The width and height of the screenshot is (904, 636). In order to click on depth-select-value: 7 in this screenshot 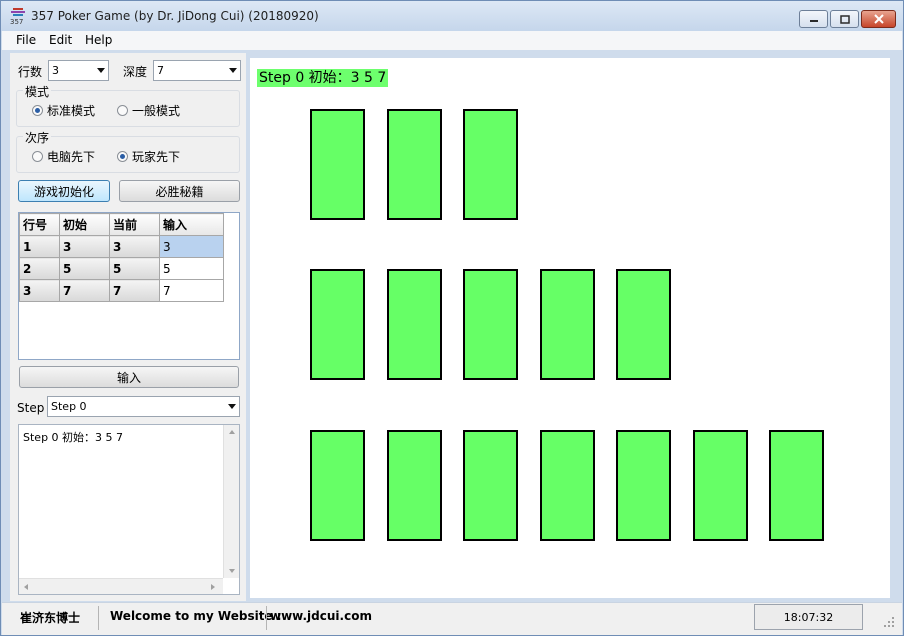, I will do `click(160, 70)`.